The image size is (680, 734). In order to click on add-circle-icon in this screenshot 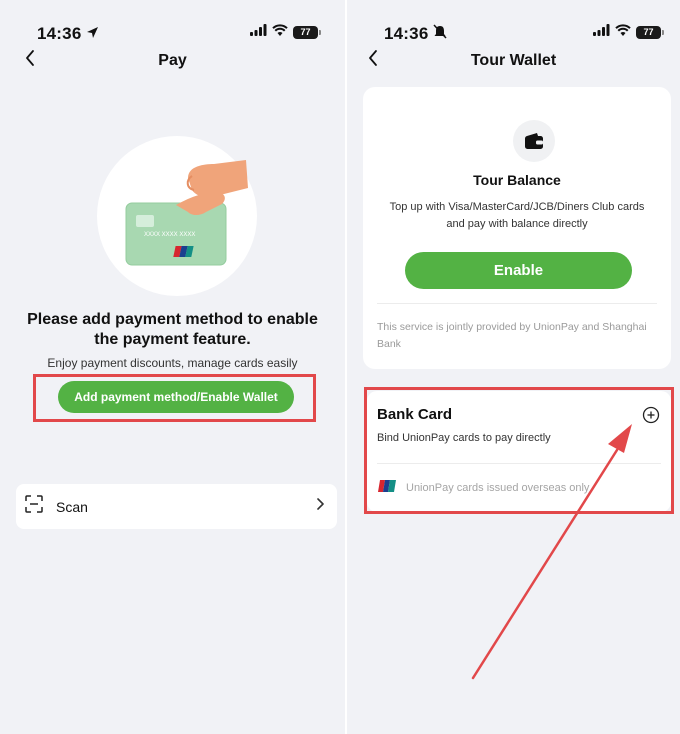, I will do `click(651, 417)`.